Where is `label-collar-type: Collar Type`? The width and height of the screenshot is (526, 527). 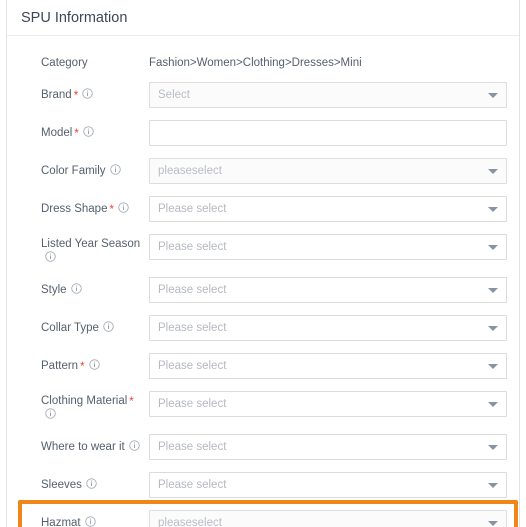 label-collar-type: Collar Type is located at coordinates (78, 325).